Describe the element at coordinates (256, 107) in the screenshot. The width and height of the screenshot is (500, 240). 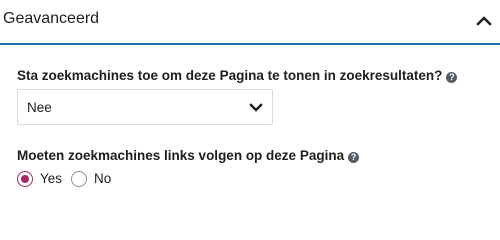
I see `chevron-down-icon` at that location.